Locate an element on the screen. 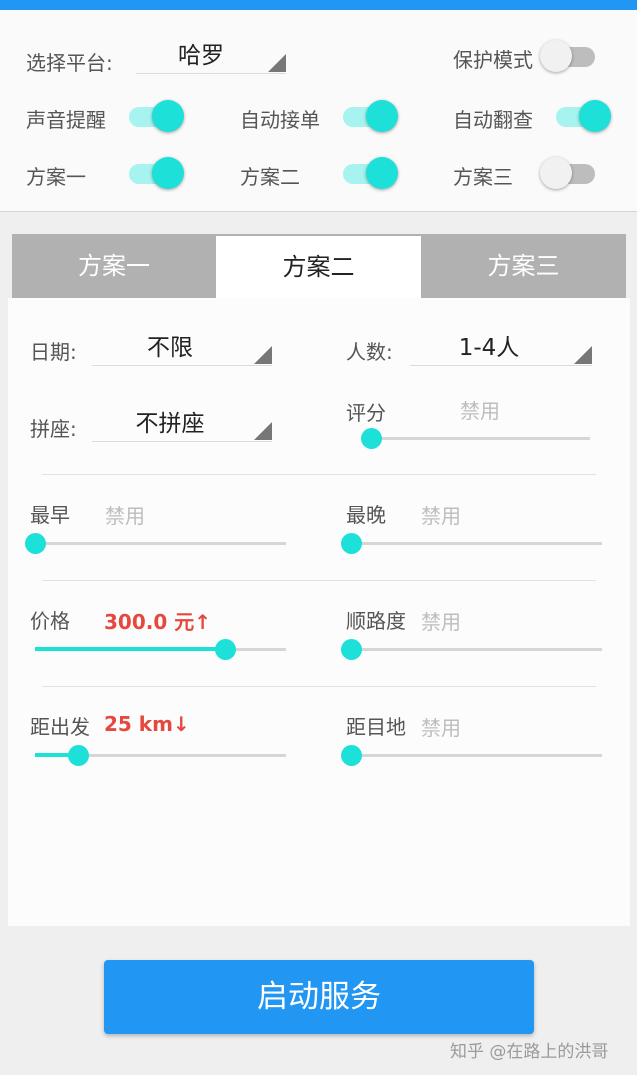 This screenshot has width=637, height=1075. protect-mode-label: 保护模式 is located at coordinates (493, 60).